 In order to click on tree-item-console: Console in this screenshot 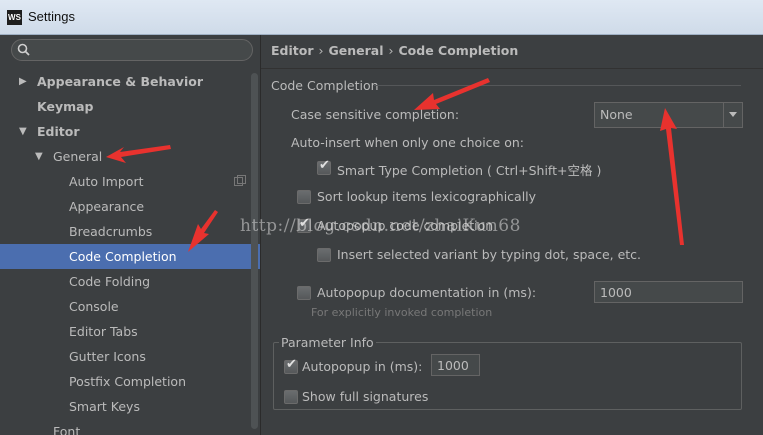, I will do `click(130, 306)`.